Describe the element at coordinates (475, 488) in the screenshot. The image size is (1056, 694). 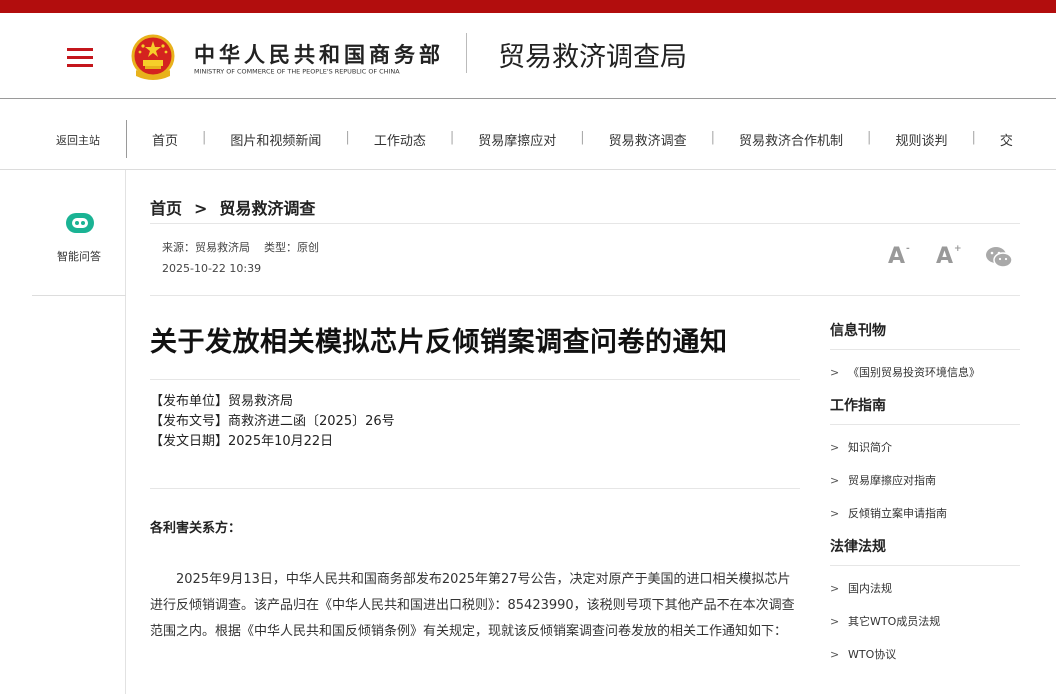
I see `info-divider` at that location.